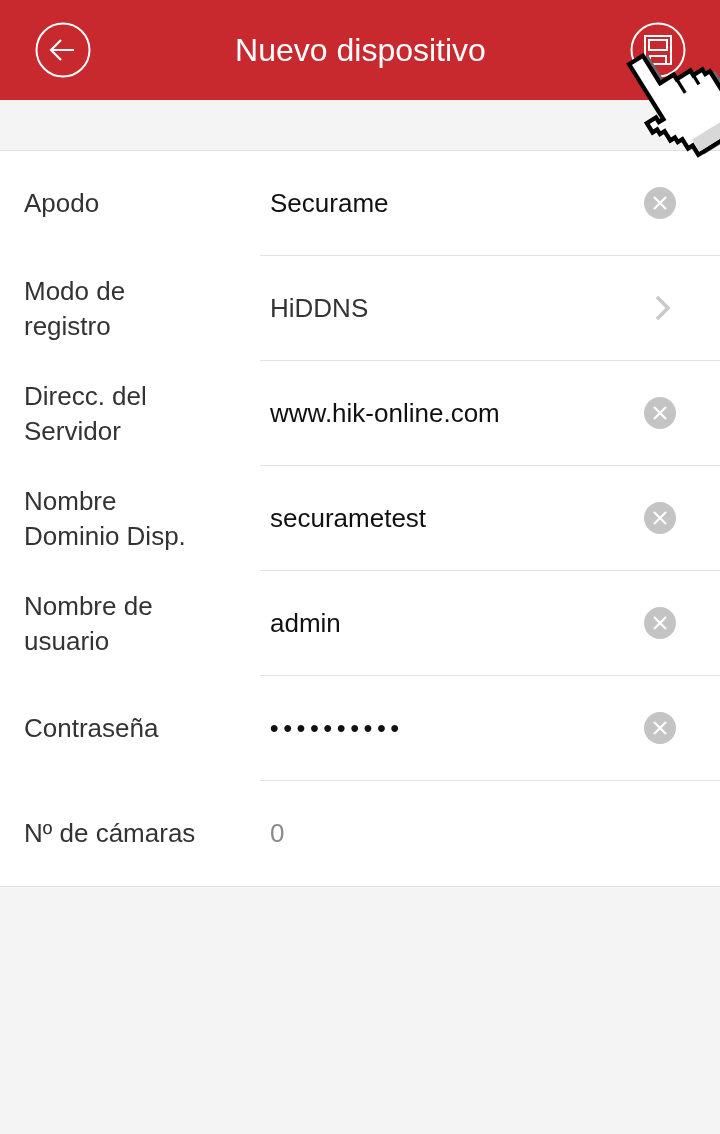 The height and width of the screenshot is (1134, 720). What do you see at coordinates (110, 833) in the screenshot?
I see `field-label: Nº de cámaras` at bounding box center [110, 833].